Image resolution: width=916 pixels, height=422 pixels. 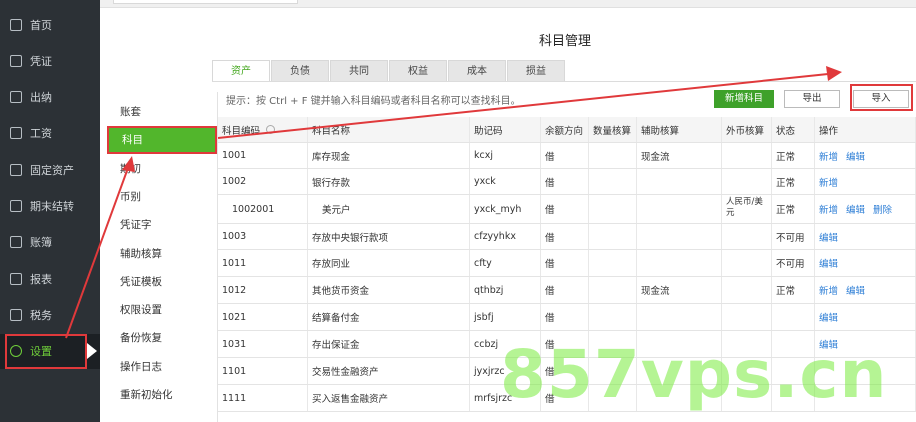 What do you see at coordinates (300, 71) in the screenshot?
I see `tab-1: 负债` at bounding box center [300, 71].